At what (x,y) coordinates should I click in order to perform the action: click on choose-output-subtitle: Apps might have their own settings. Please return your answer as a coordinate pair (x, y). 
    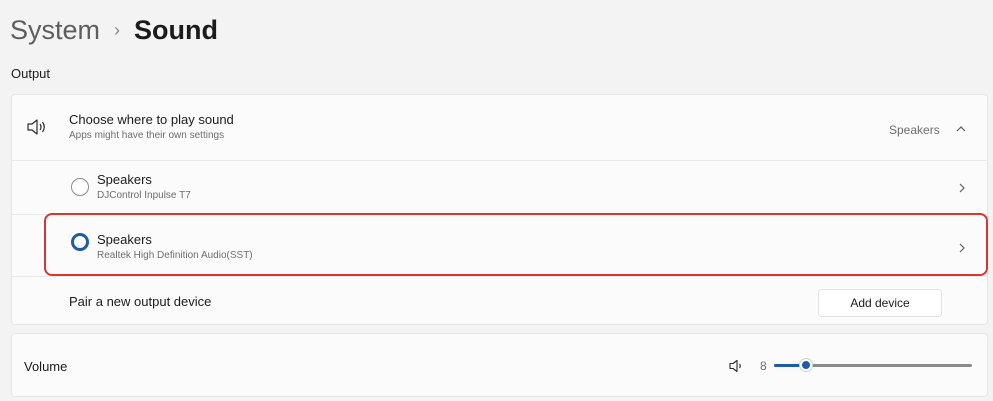
    Looking at the image, I should click on (147, 135).